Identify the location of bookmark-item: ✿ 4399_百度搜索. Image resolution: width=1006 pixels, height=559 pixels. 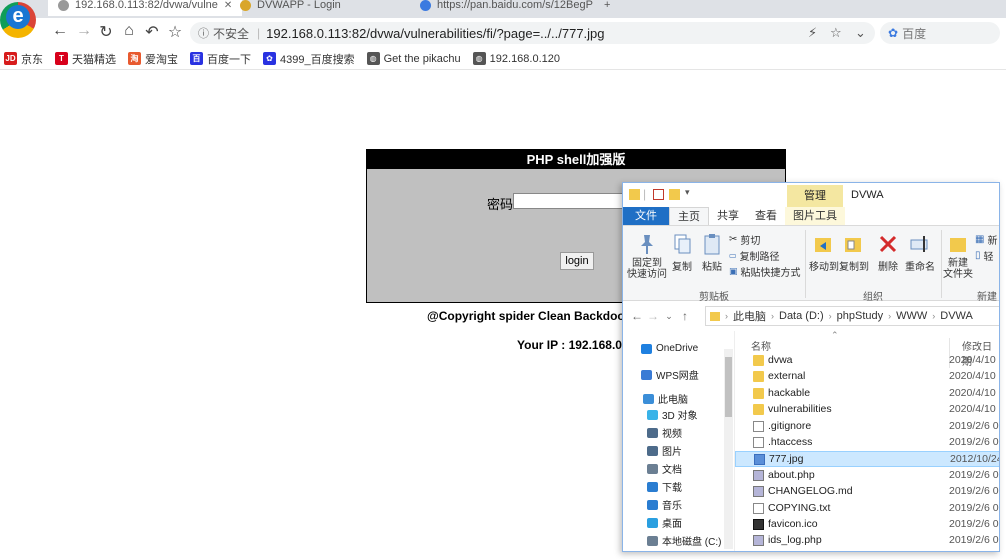
(309, 59).